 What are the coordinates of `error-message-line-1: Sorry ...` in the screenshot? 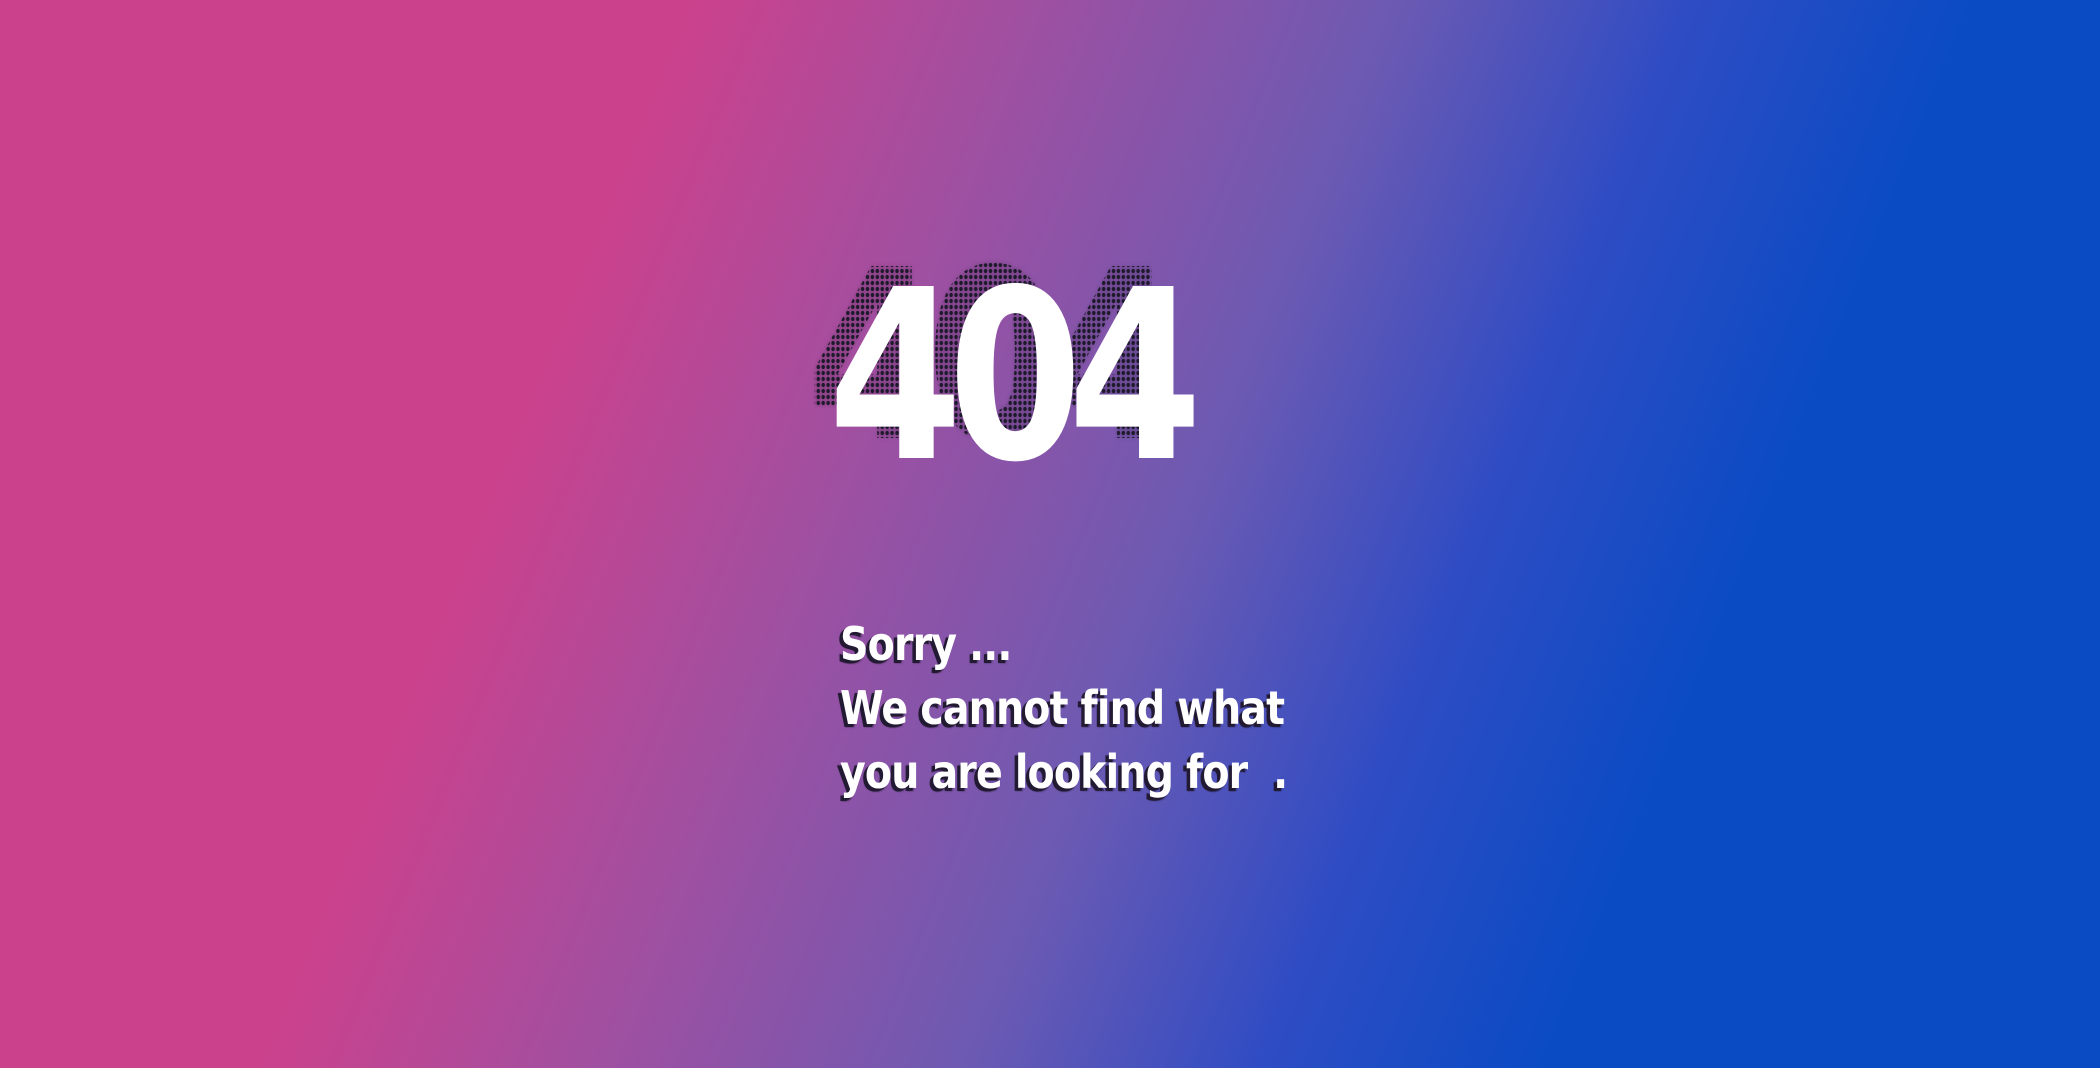 It's located at (926, 644).